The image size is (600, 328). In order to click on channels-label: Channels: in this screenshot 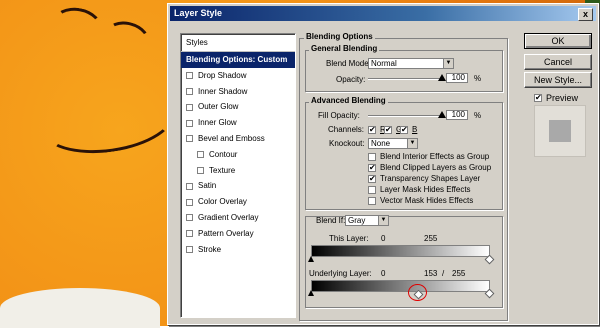, I will do `click(346, 129)`.